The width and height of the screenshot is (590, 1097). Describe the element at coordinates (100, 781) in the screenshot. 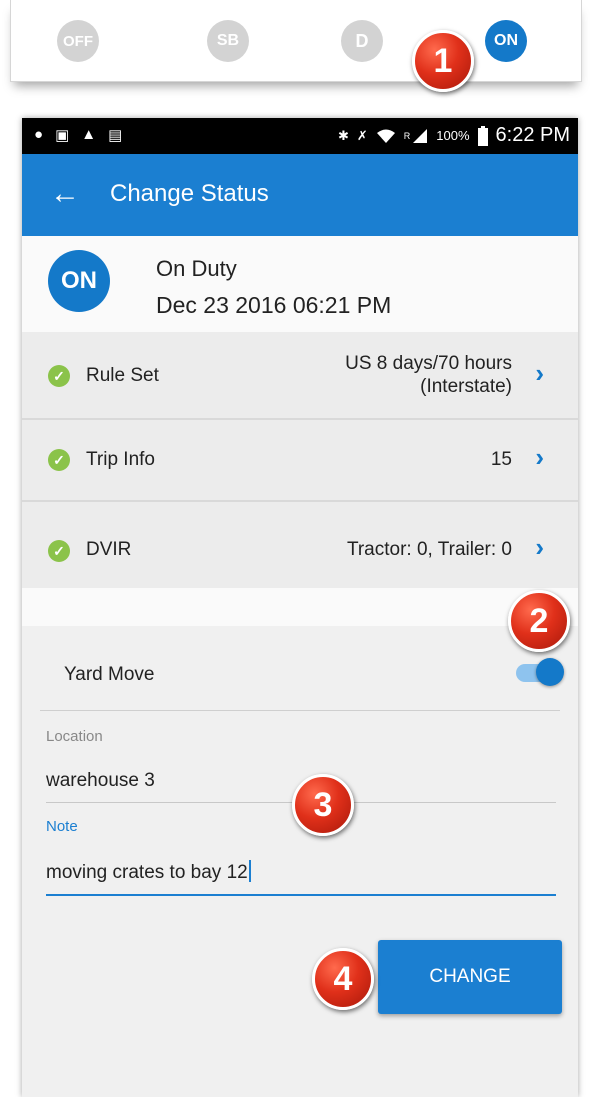

I see `location-field: warehouse 3` at that location.